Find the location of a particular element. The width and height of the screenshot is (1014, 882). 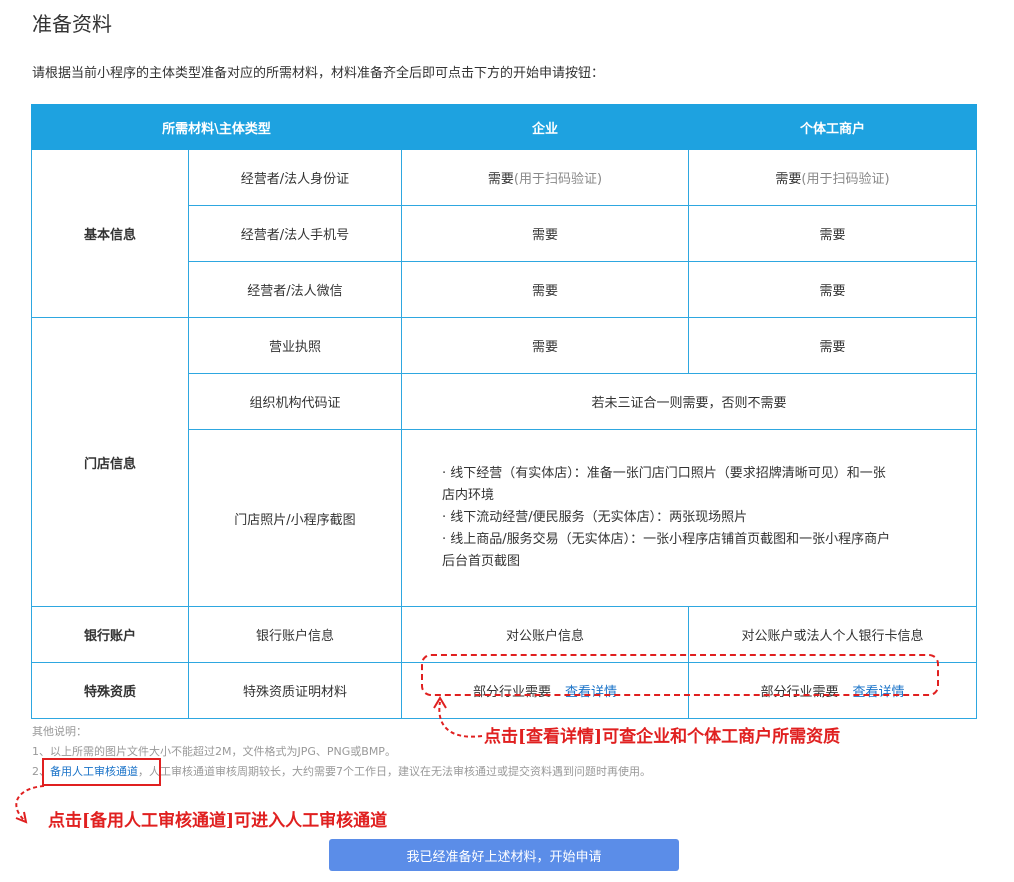

table-row: 特殊资质 特殊资质证明材料 部分行业需要 查看详情 部分行业需要 查看详情 is located at coordinates (504, 690).